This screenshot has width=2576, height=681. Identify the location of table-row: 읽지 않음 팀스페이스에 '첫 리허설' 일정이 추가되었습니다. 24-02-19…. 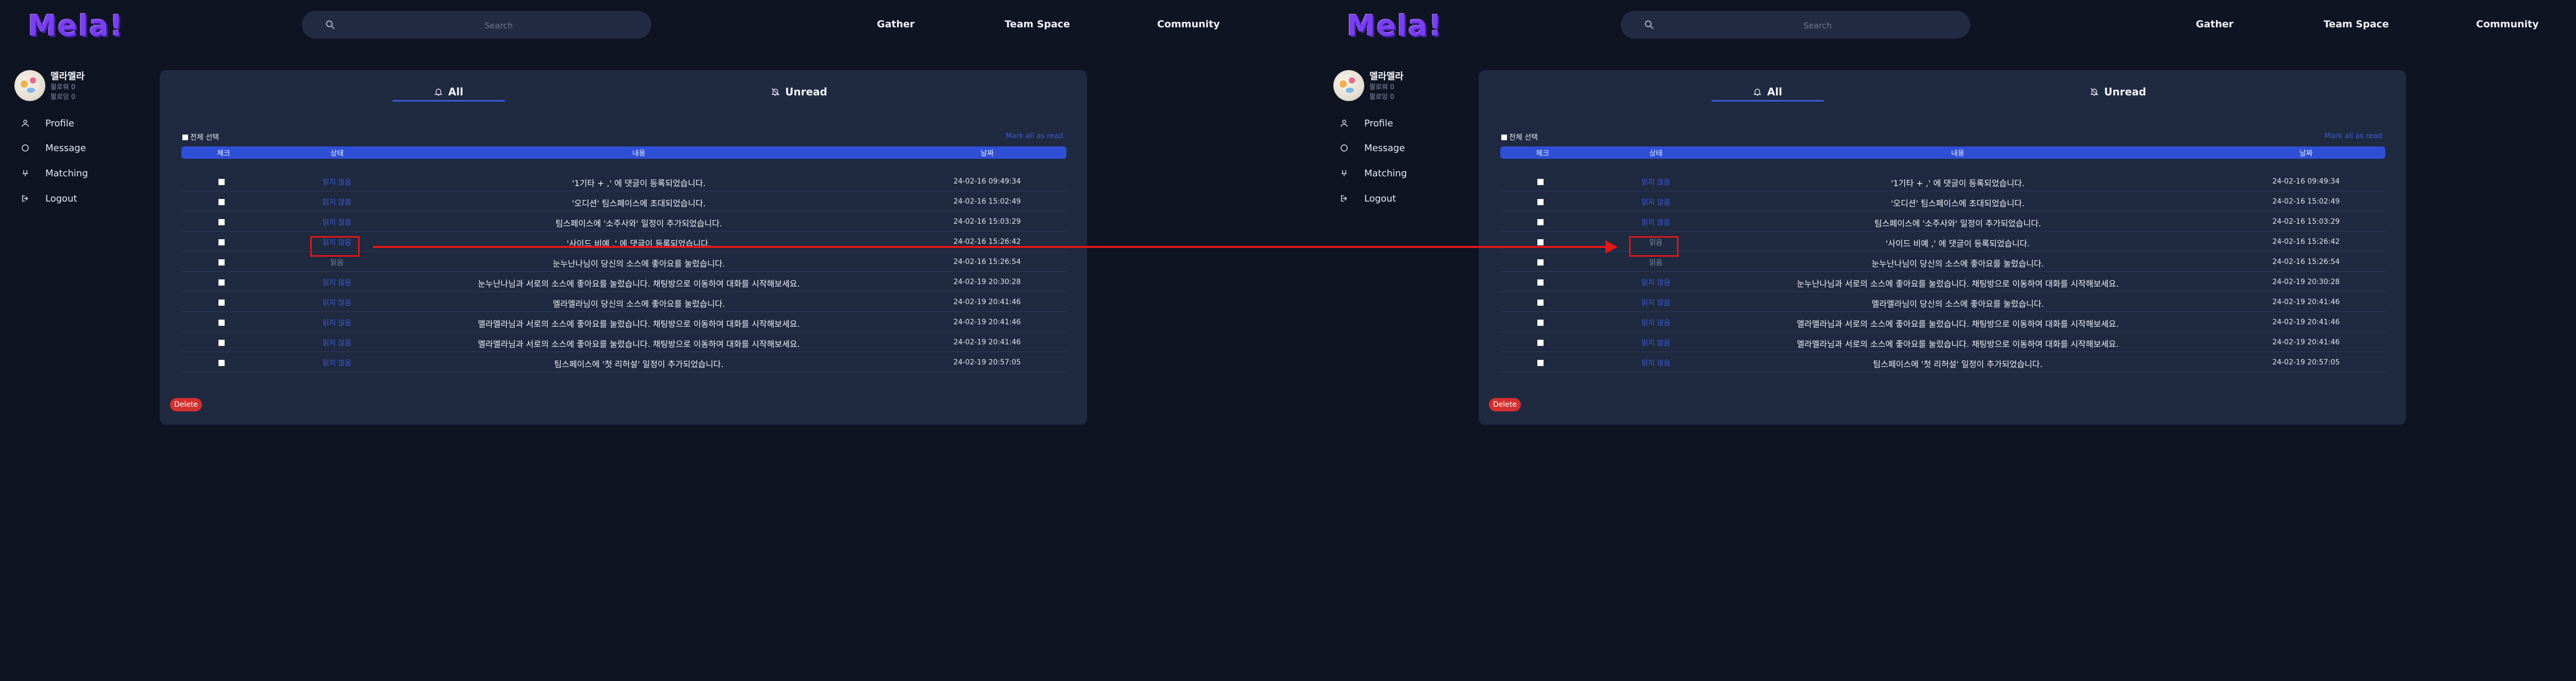
(623, 362).